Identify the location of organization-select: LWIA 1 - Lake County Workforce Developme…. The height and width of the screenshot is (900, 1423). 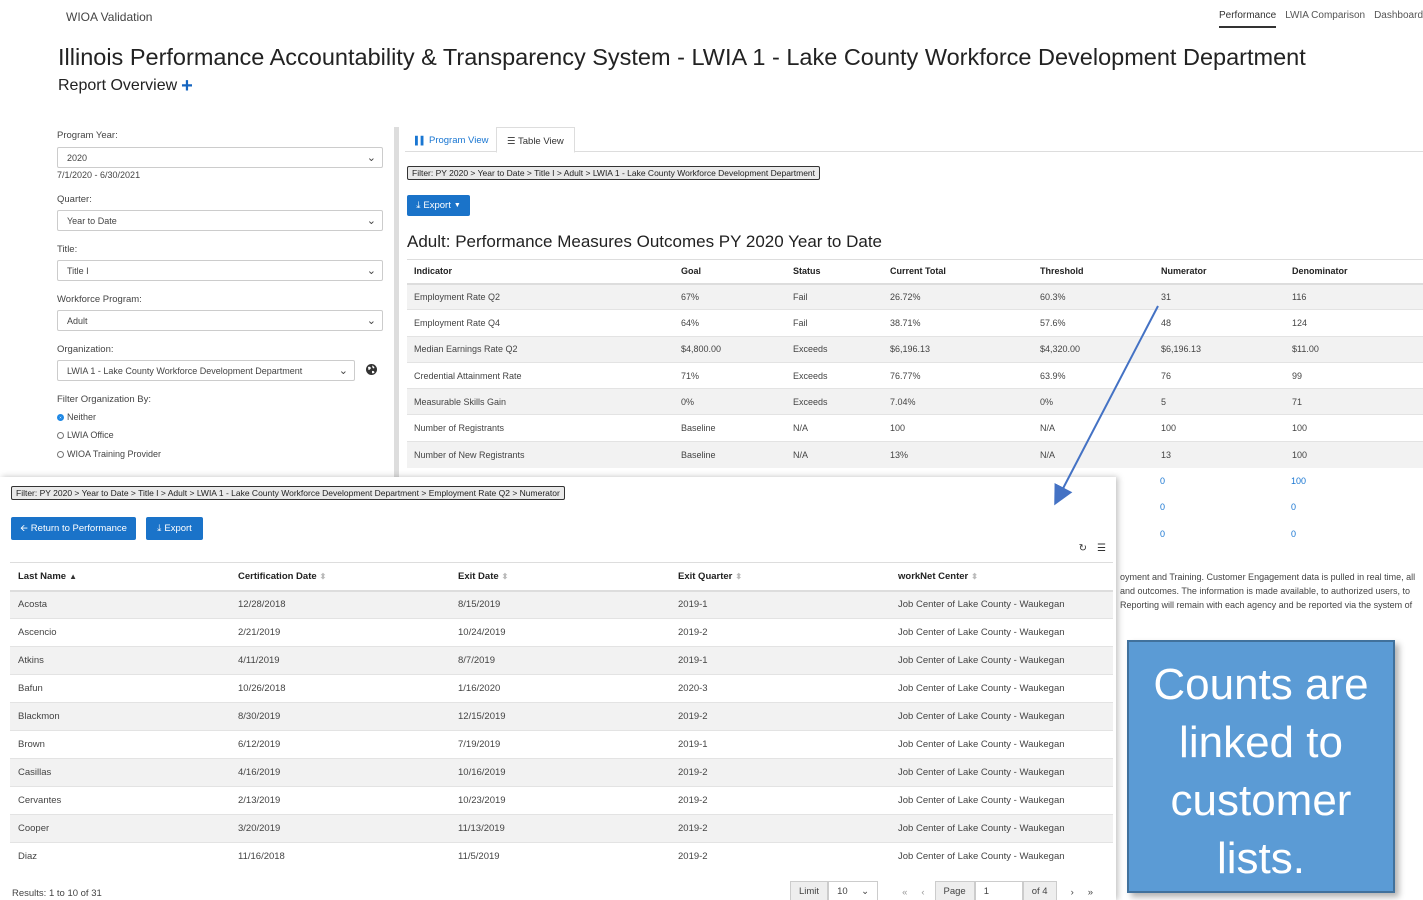
(206, 370).